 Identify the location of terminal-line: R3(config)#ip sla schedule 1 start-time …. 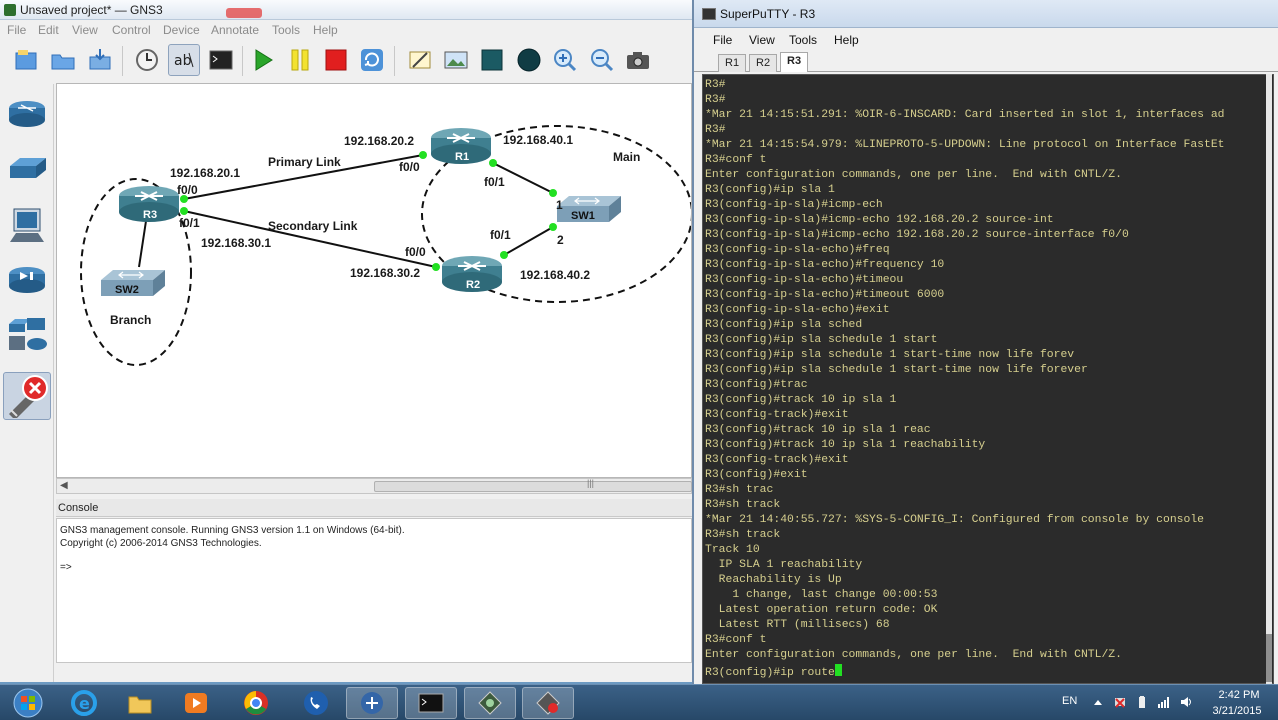
(890, 355).